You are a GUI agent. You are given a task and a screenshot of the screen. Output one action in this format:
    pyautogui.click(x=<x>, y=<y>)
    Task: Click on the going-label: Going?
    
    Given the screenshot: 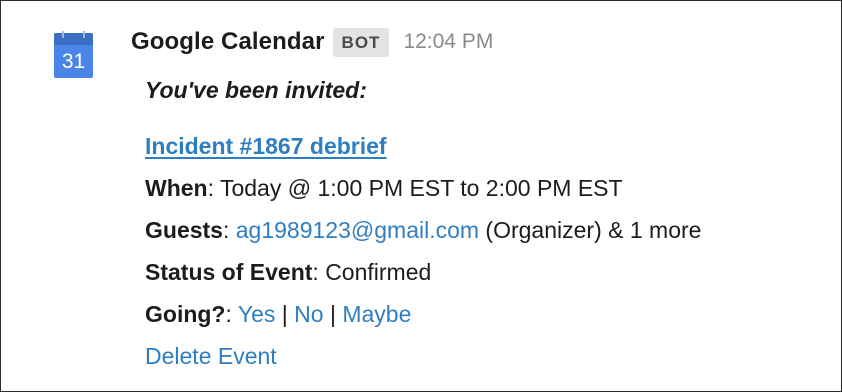 What is the action you would take?
    pyautogui.click(x=185, y=314)
    